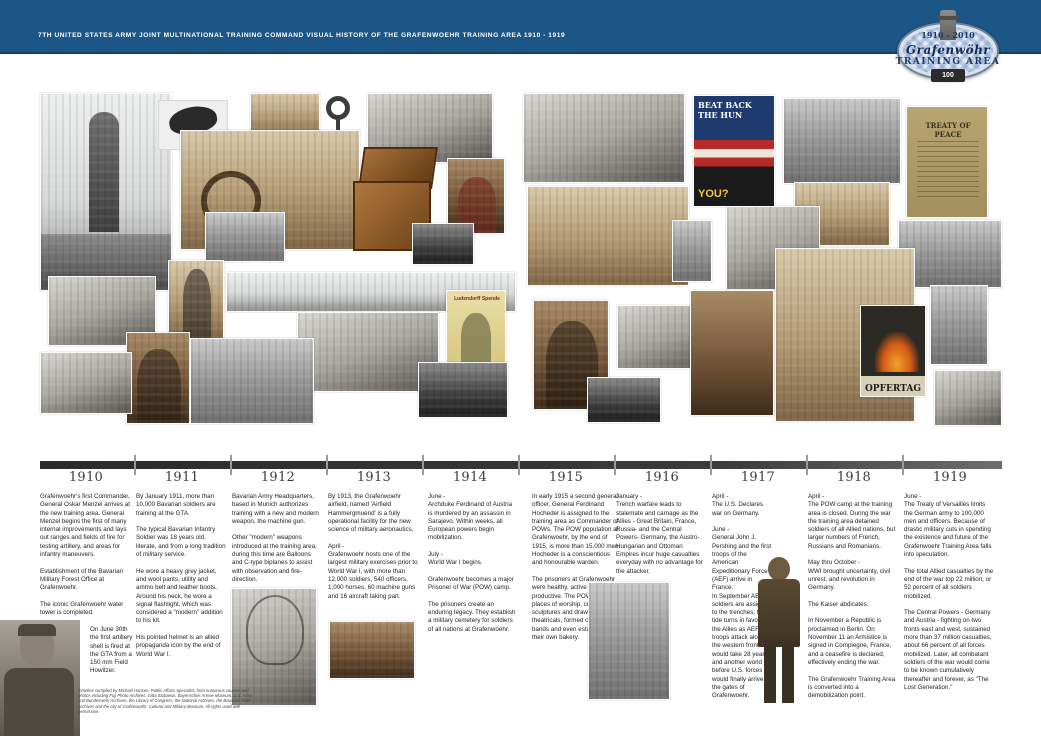 The height and width of the screenshot is (736, 1041). What do you see at coordinates (948, 62) in the screenshot?
I see `badge-area: TRAINING AREA` at bounding box center [948, 62].